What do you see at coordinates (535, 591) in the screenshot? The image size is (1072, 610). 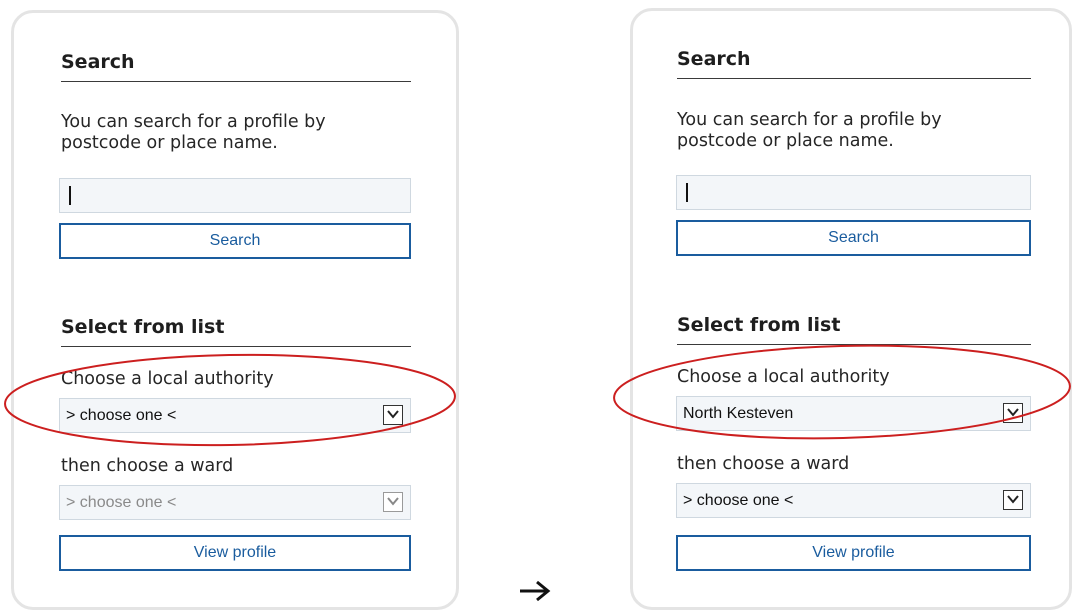 I see `arrow-right-icon` at bounding box center [535, 591].